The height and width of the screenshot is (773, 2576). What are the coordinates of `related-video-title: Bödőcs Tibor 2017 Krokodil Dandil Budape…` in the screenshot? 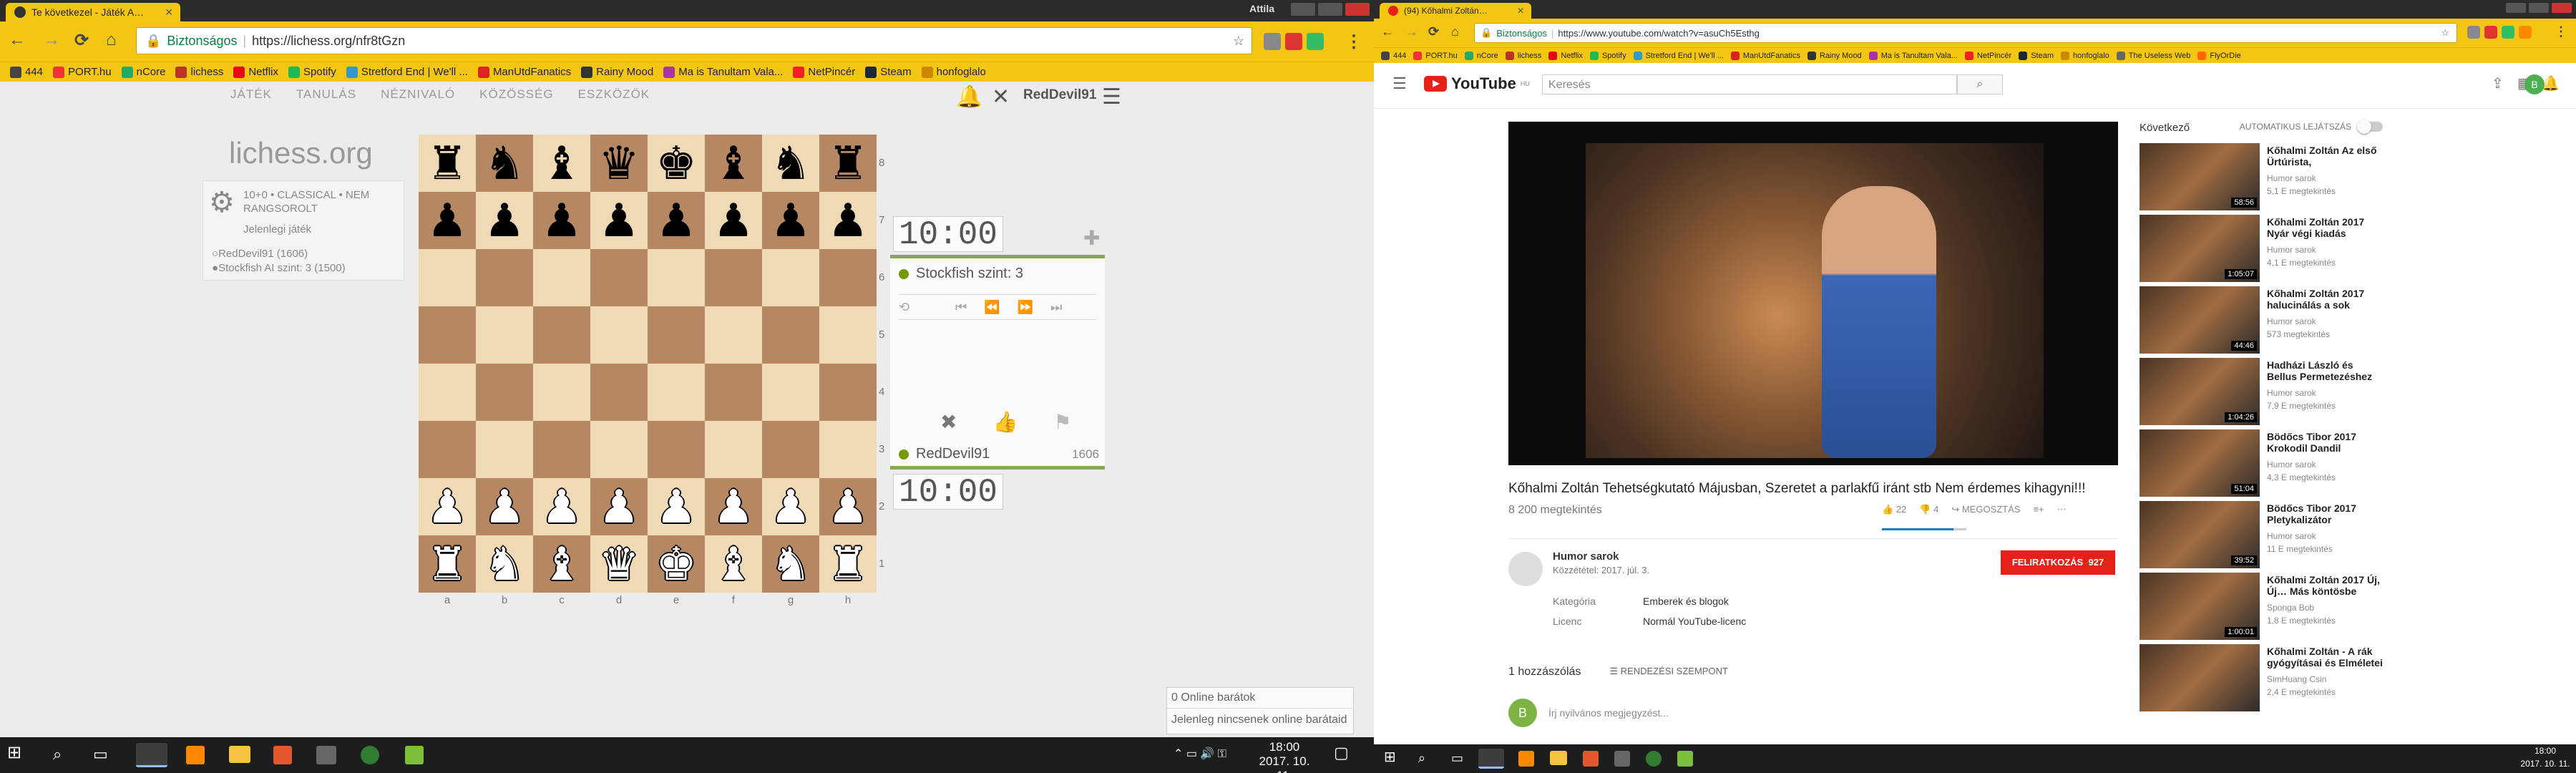 It's located at (2325, 443).